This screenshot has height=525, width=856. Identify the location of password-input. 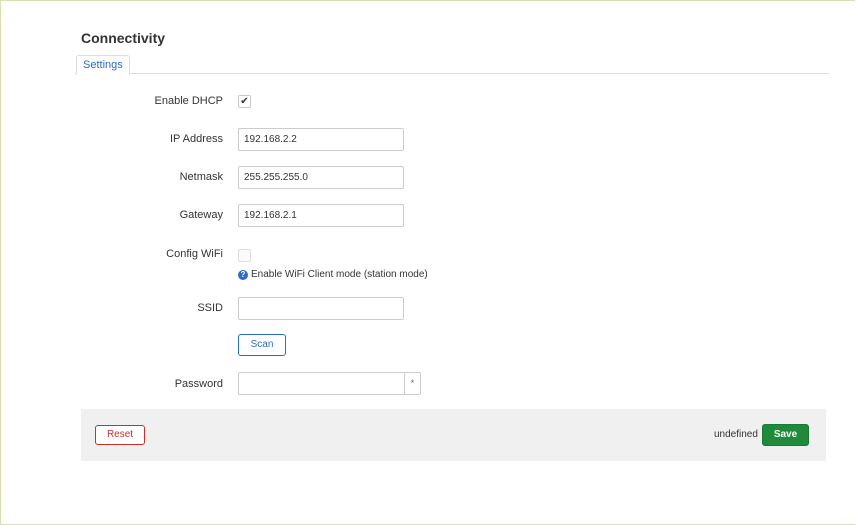
(321, 383).